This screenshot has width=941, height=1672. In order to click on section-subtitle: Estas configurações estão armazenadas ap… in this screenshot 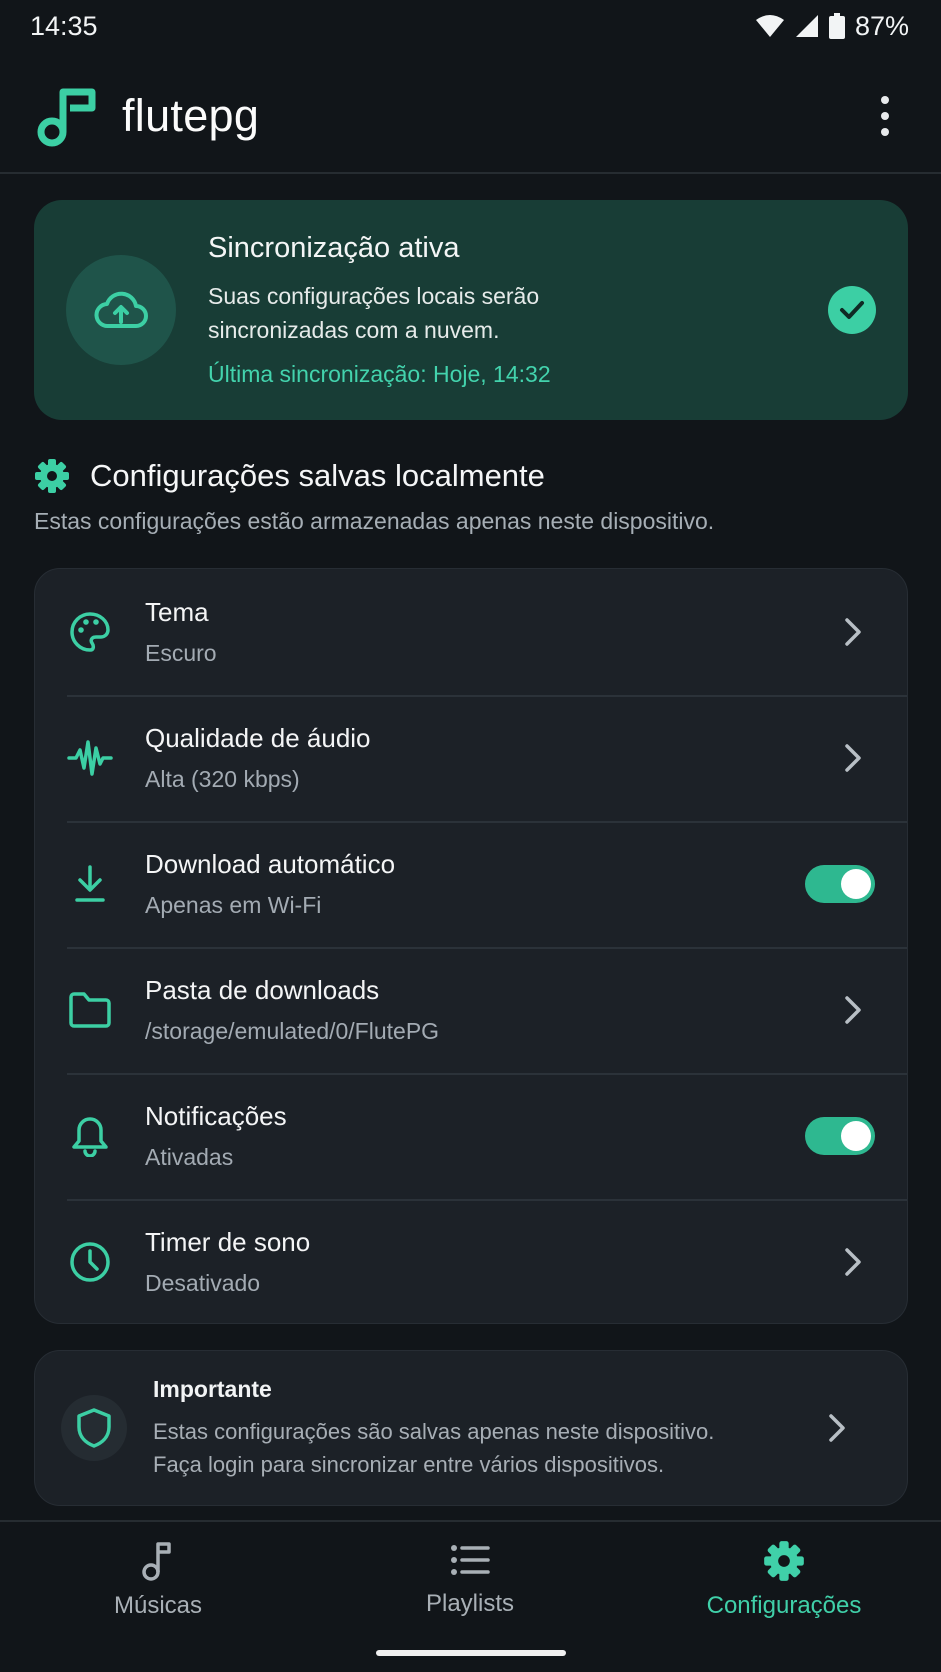, I will do `click(374, 521)`.